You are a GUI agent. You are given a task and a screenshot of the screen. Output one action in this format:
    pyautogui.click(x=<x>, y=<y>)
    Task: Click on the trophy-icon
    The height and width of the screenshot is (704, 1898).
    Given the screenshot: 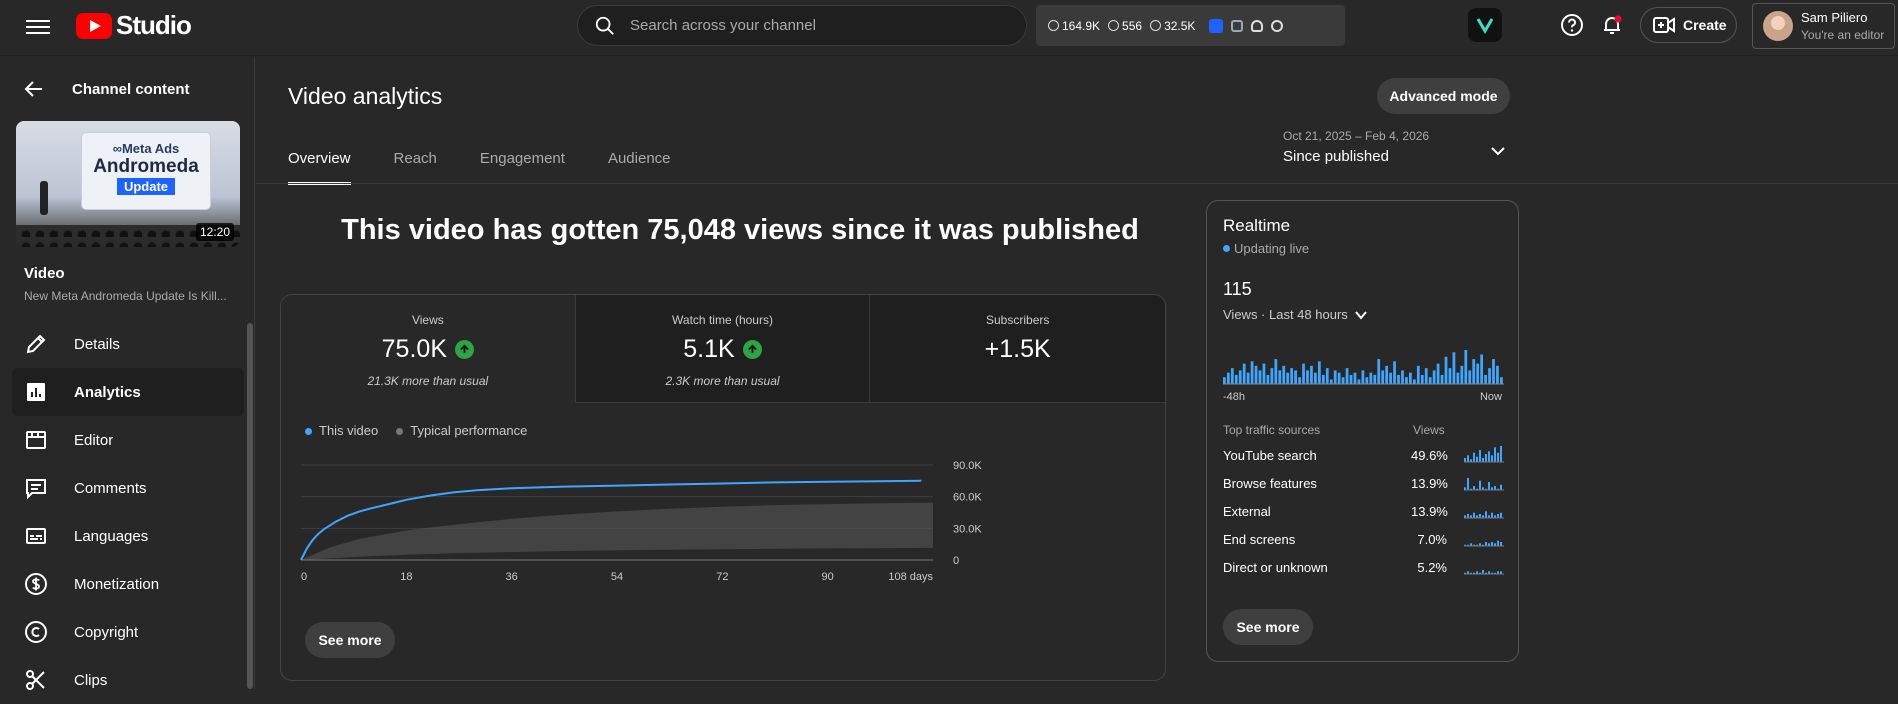 What is the action you would take?
    pyautogui.click(x=1257, y=25)
    